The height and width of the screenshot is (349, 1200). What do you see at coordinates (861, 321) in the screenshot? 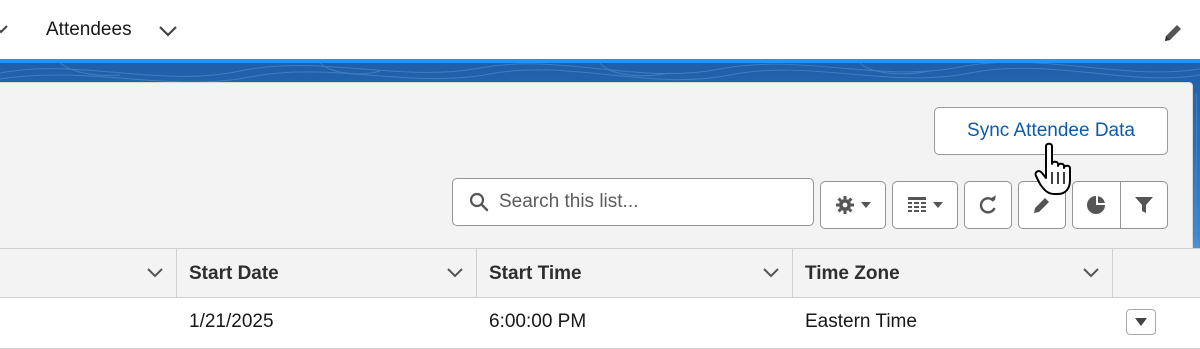
I see `time-zone-cell: Eastern Time` at bounding box center [861, 321].